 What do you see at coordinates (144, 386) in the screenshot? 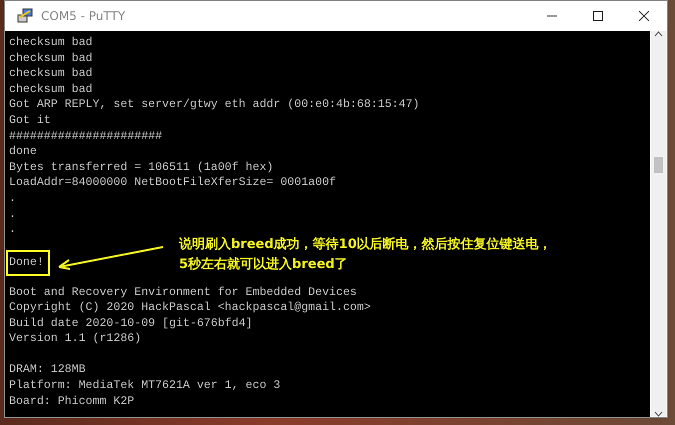
I see `terminal-line: Platform: MediaTek MT7621A ver 1, eco 3` at bounding box center [144, 386].